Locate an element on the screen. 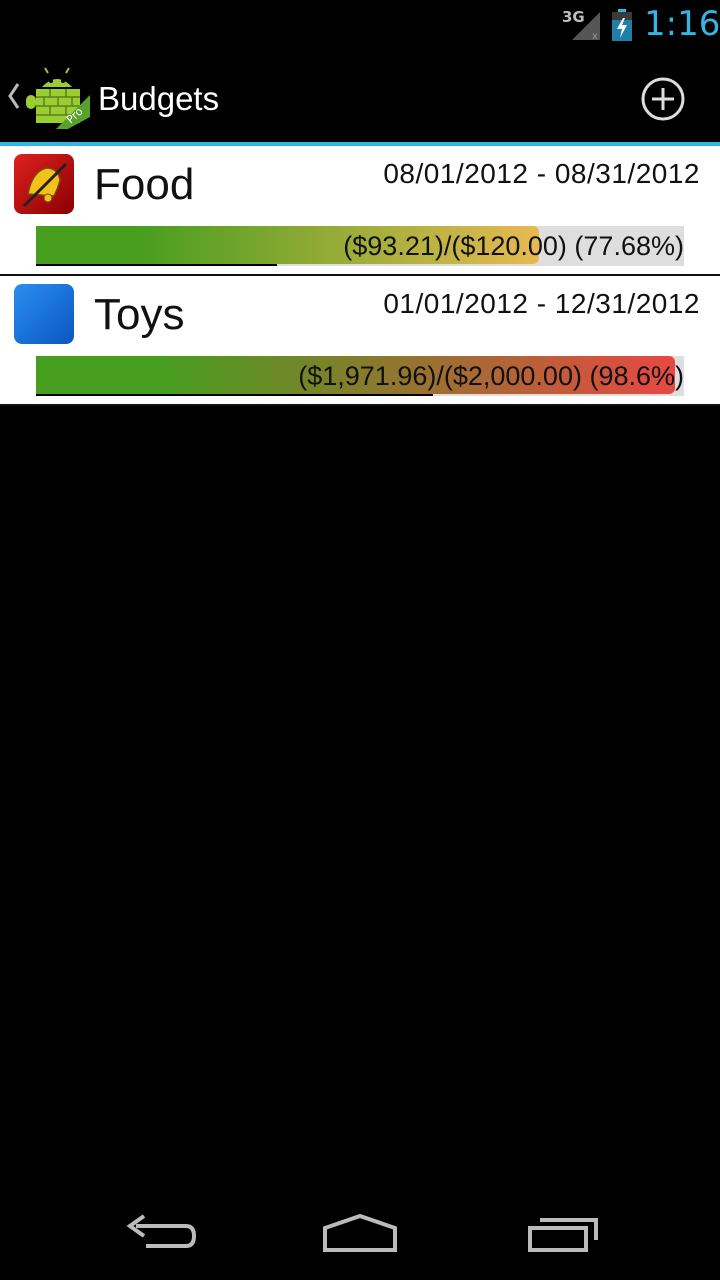 The width and height of the screenshot is (720, 1280). recent-apps-button is located at coordinates (563, 1233).